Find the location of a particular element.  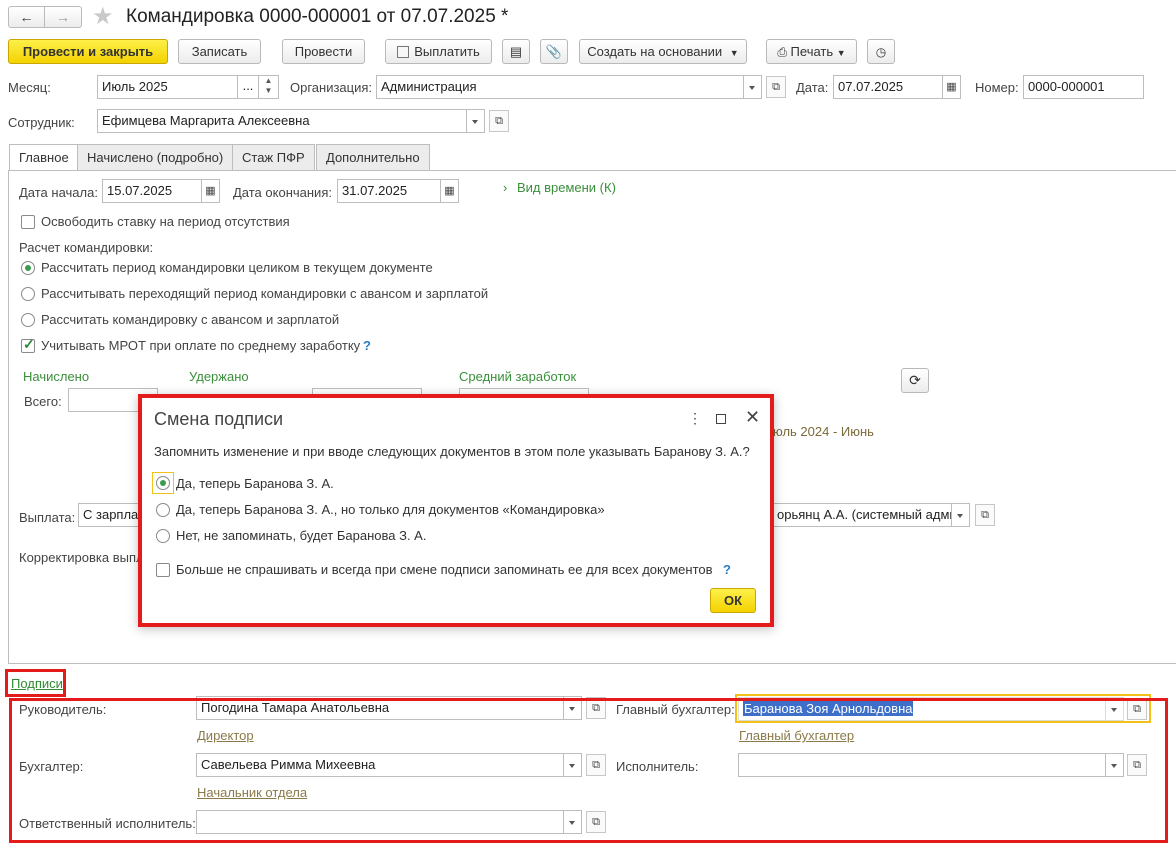

chief-accountant-open-button: ⧉ is located at coordinates (1137, 709).